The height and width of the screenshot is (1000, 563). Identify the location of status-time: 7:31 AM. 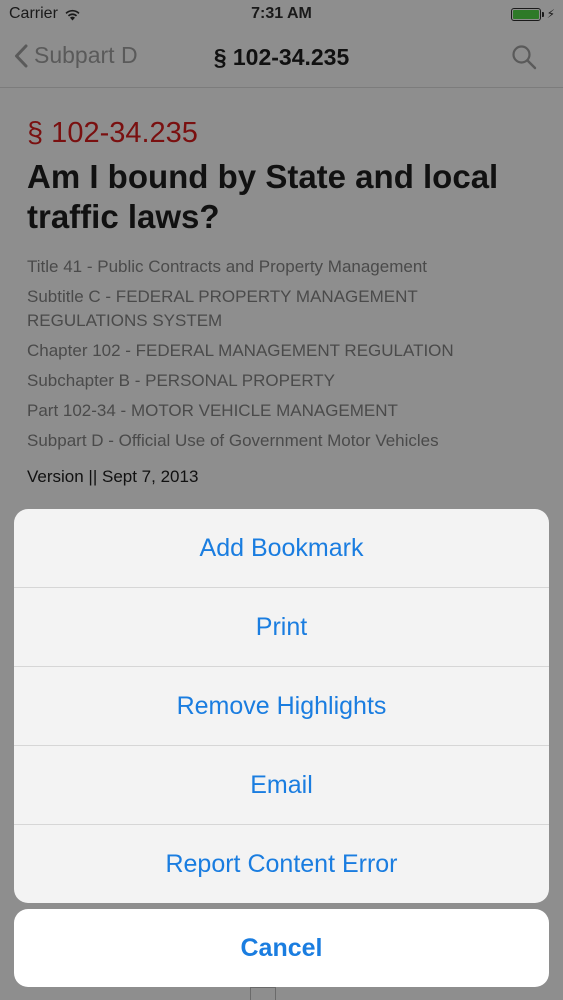
(281, 13).